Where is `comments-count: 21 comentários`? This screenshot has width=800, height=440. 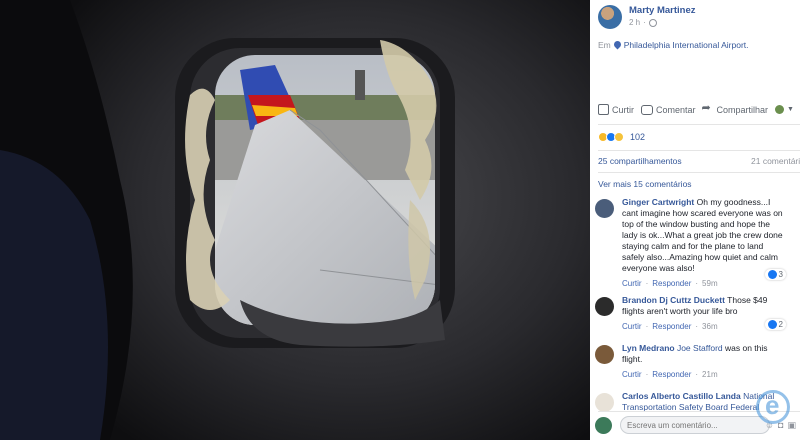 comments-count: 21 comentários is located at coordinates (775, 161).